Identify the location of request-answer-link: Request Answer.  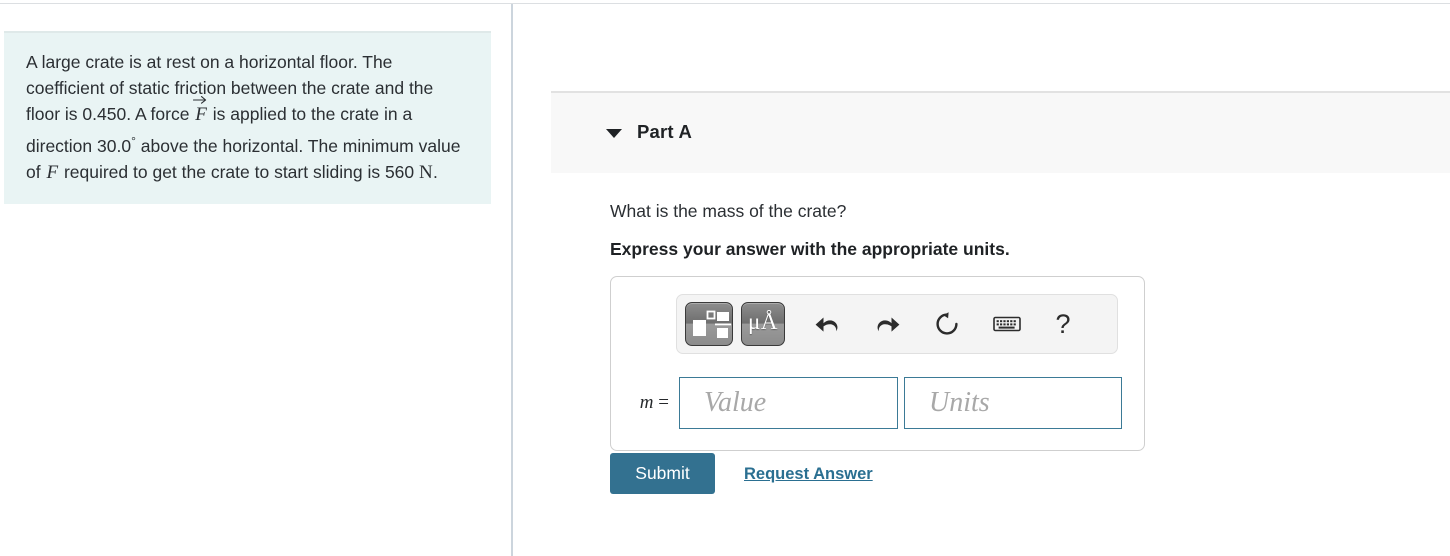
(808, 474).